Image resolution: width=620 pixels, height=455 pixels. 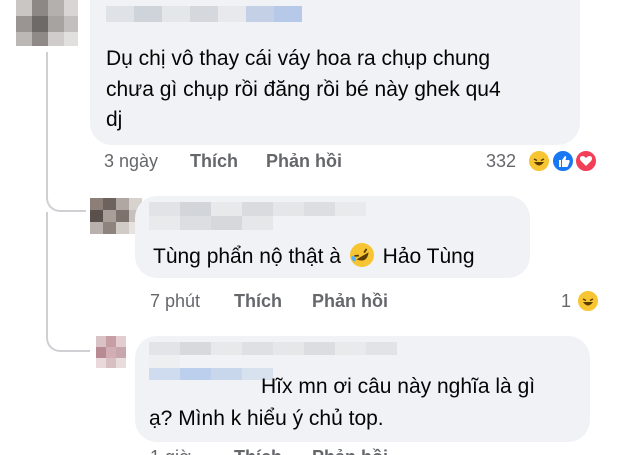 I want to click on comment-text-segment: Tùng phẩn nộ thật à, so click(x=250, y=256).